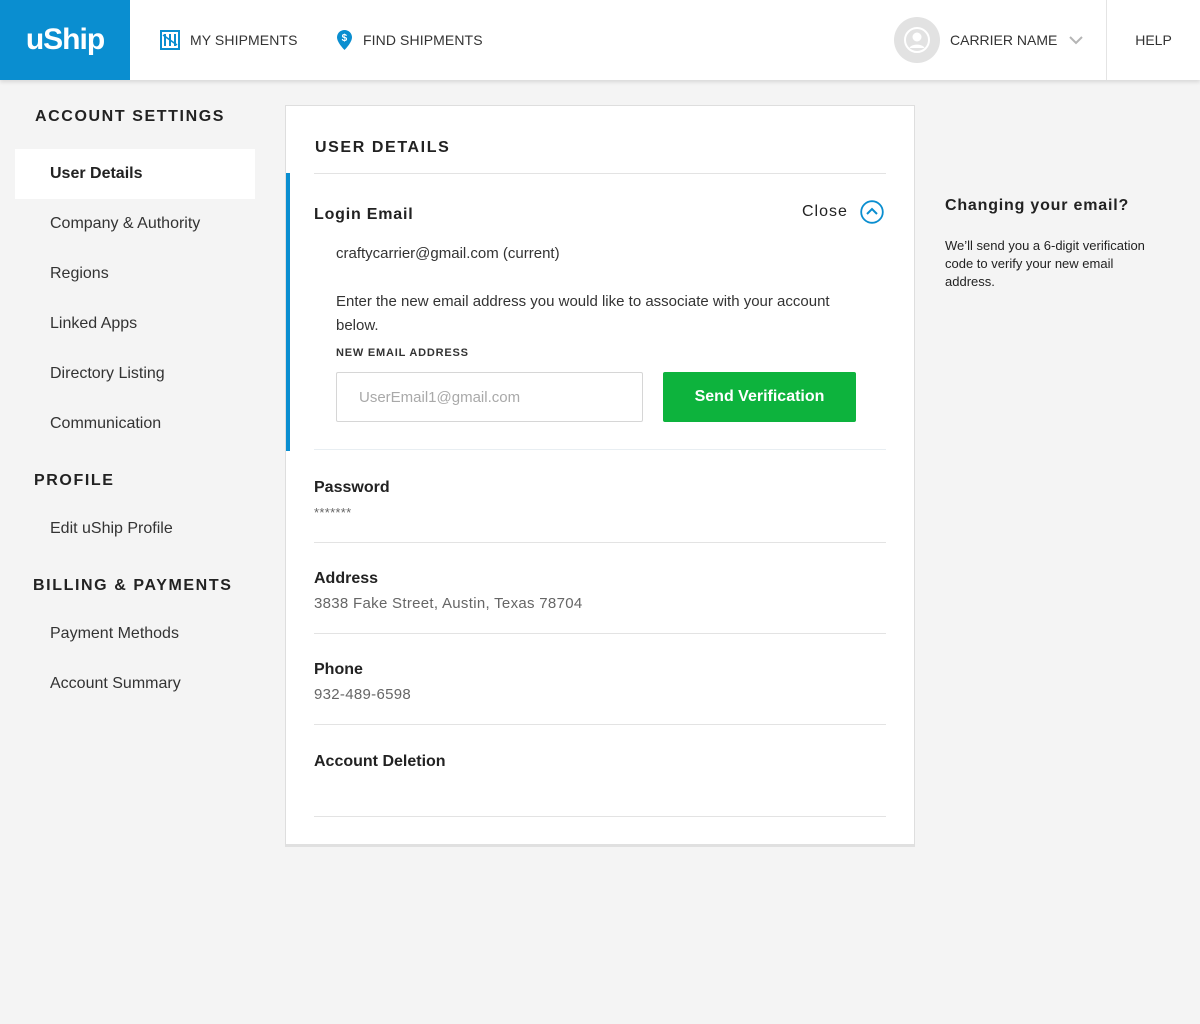 The image size is (1200, 1024). Describe the element at coordinates (333, 512) in the screenshot. I see `password-value: *******` at that location.